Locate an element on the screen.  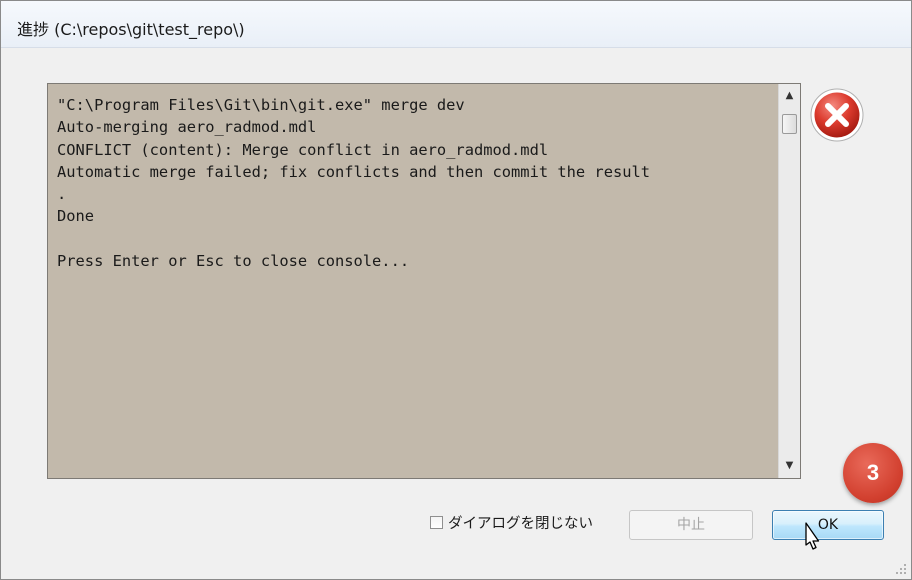
step-badge: 3 is located at coordinates (873, 473).